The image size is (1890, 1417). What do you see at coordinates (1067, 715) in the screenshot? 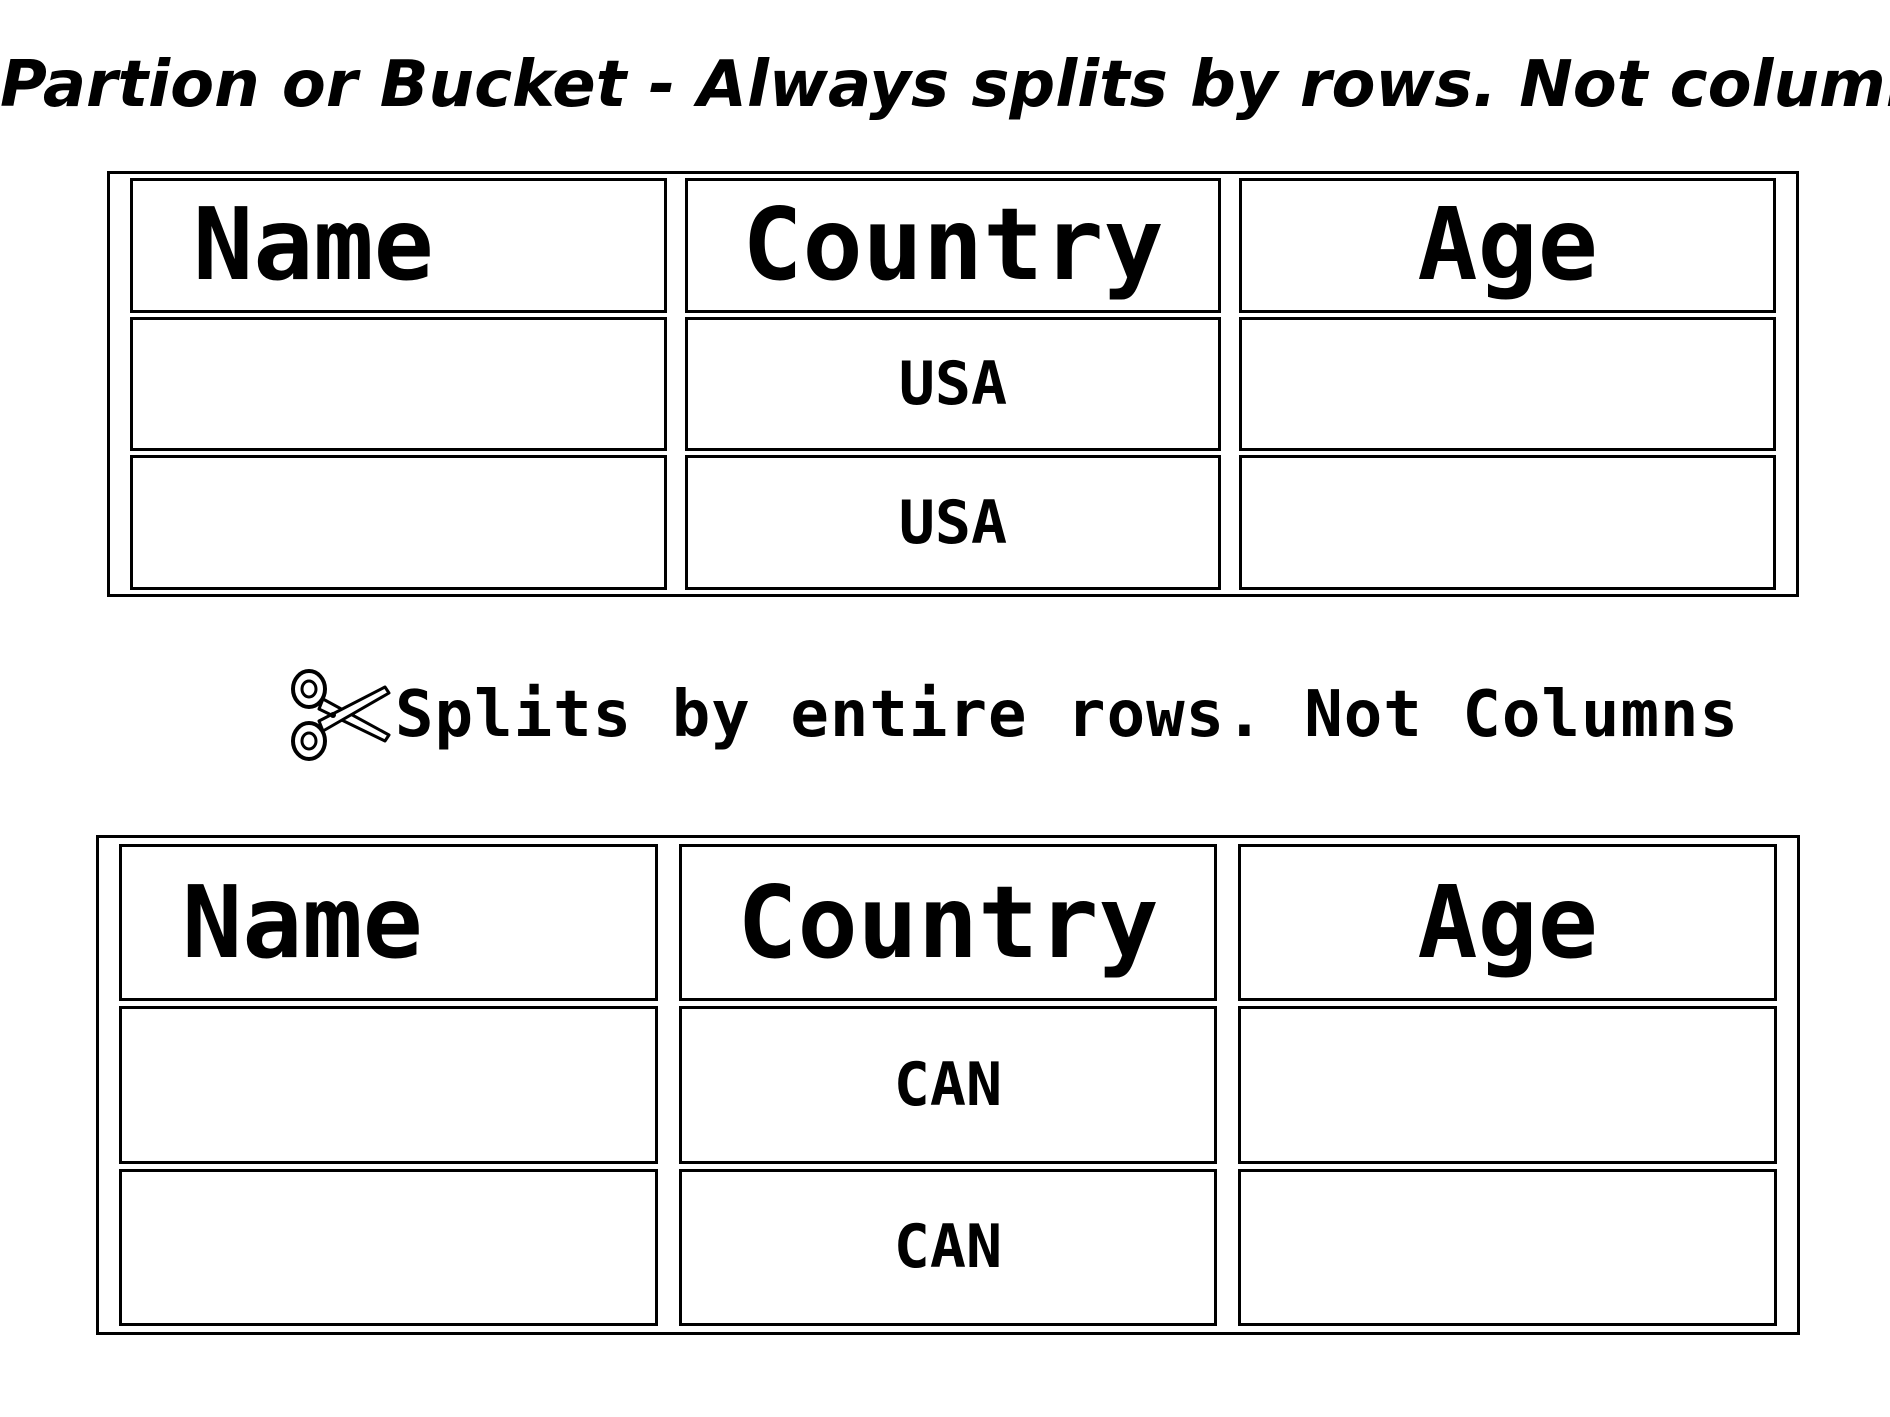
I see `caption-text: Splits by entire rows. Not Columns` at bounding box center [1067, 715].